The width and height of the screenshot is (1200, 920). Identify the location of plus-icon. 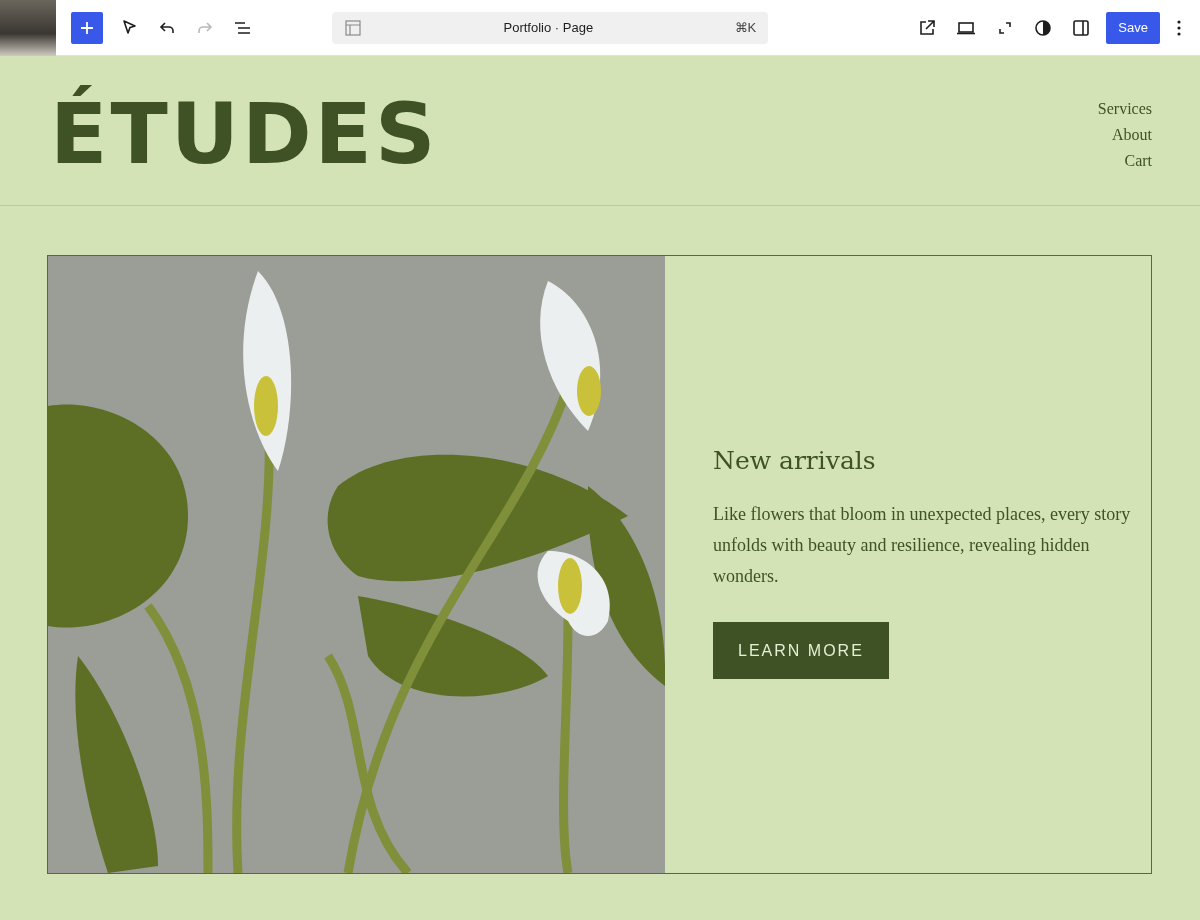
(87, 27).